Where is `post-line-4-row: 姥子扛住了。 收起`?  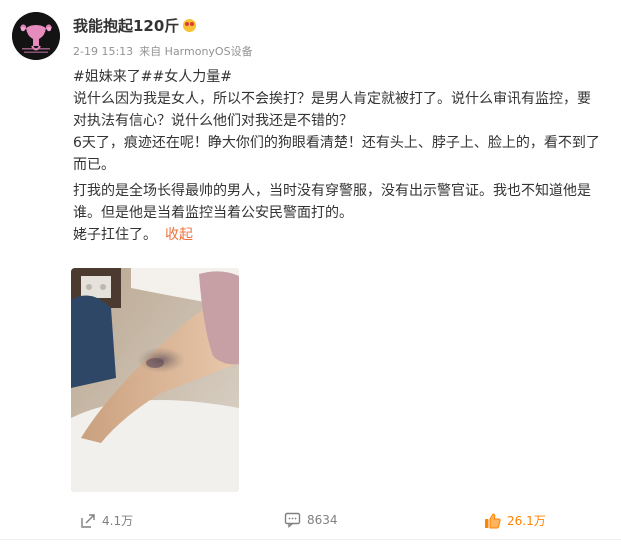 post-line-4-row: 姥子扛住了。 收起 is located at coordinates (338, 235).